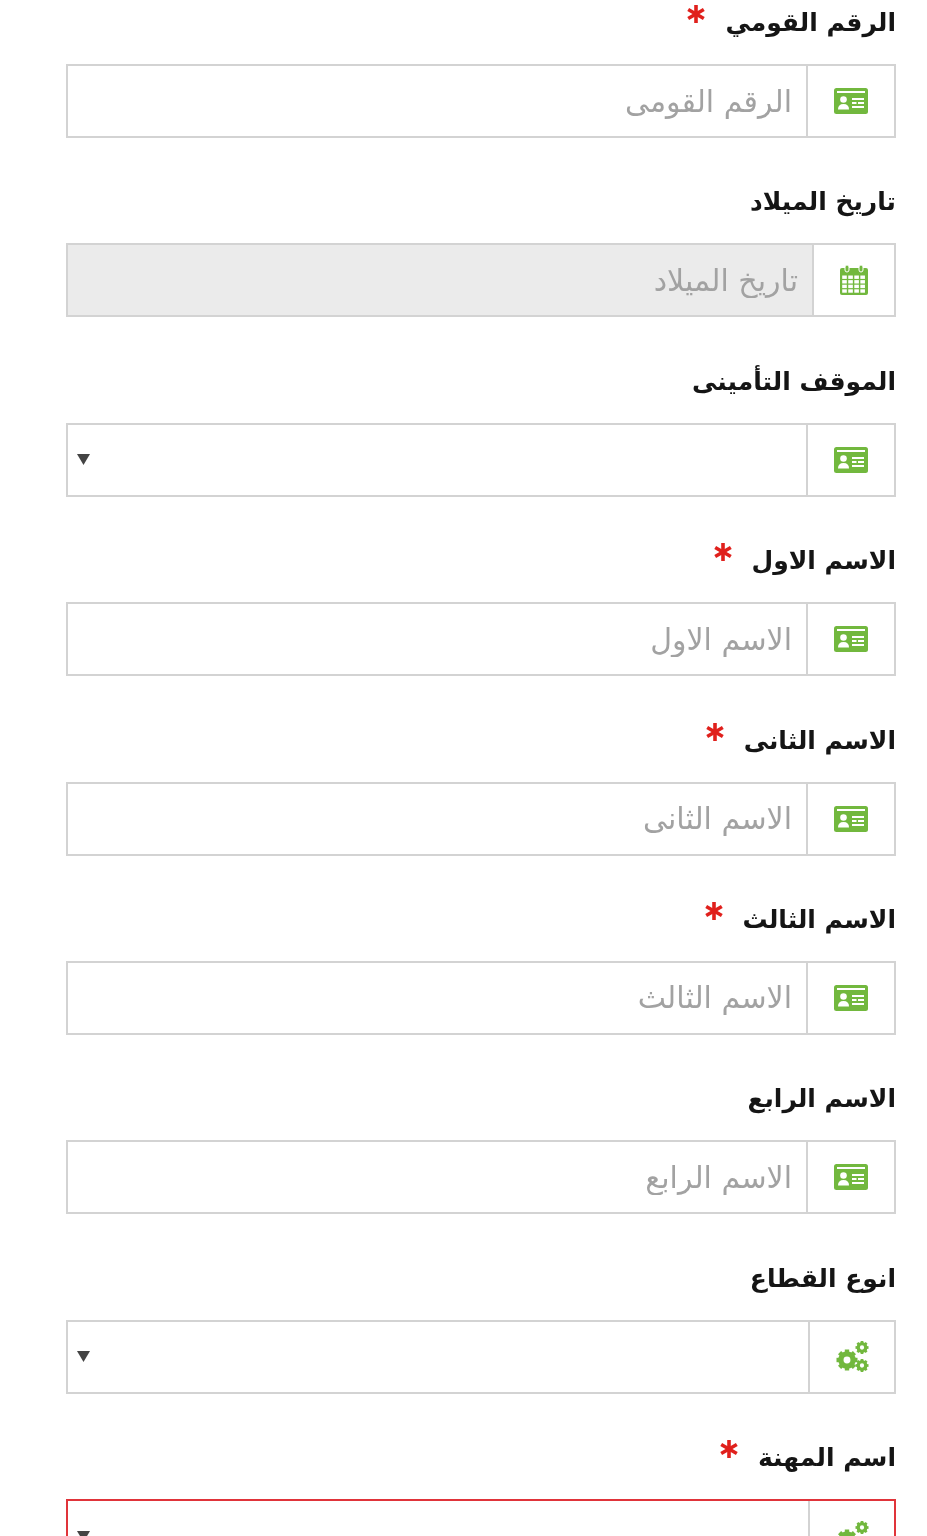  I want to click on field-label: الموقف التأمينى, so click(794, 381).